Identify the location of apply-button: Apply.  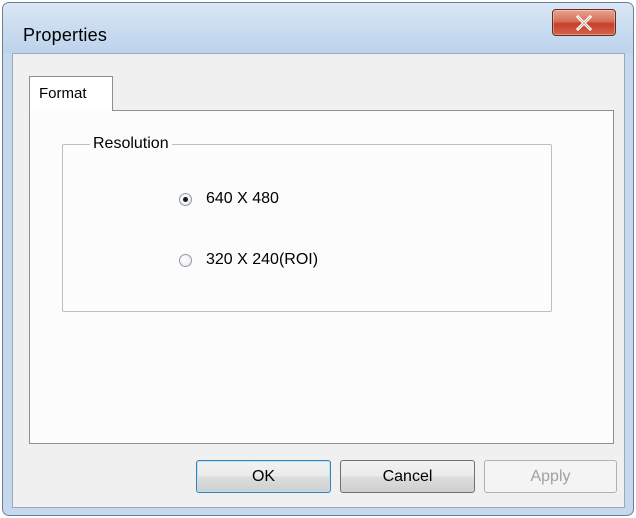
(550, 476).